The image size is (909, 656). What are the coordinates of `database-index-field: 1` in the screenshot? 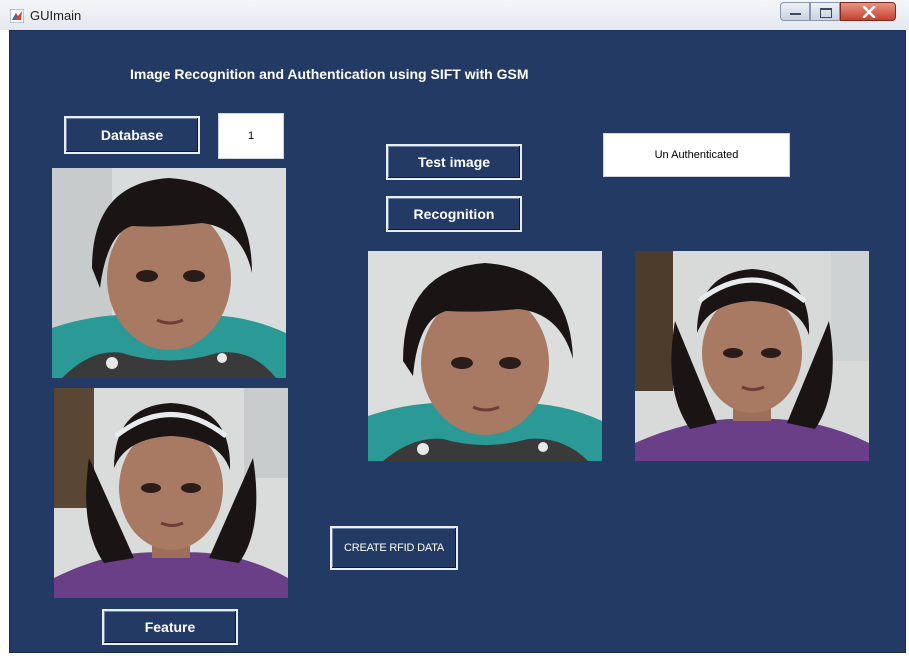 It's located at (251, 136).